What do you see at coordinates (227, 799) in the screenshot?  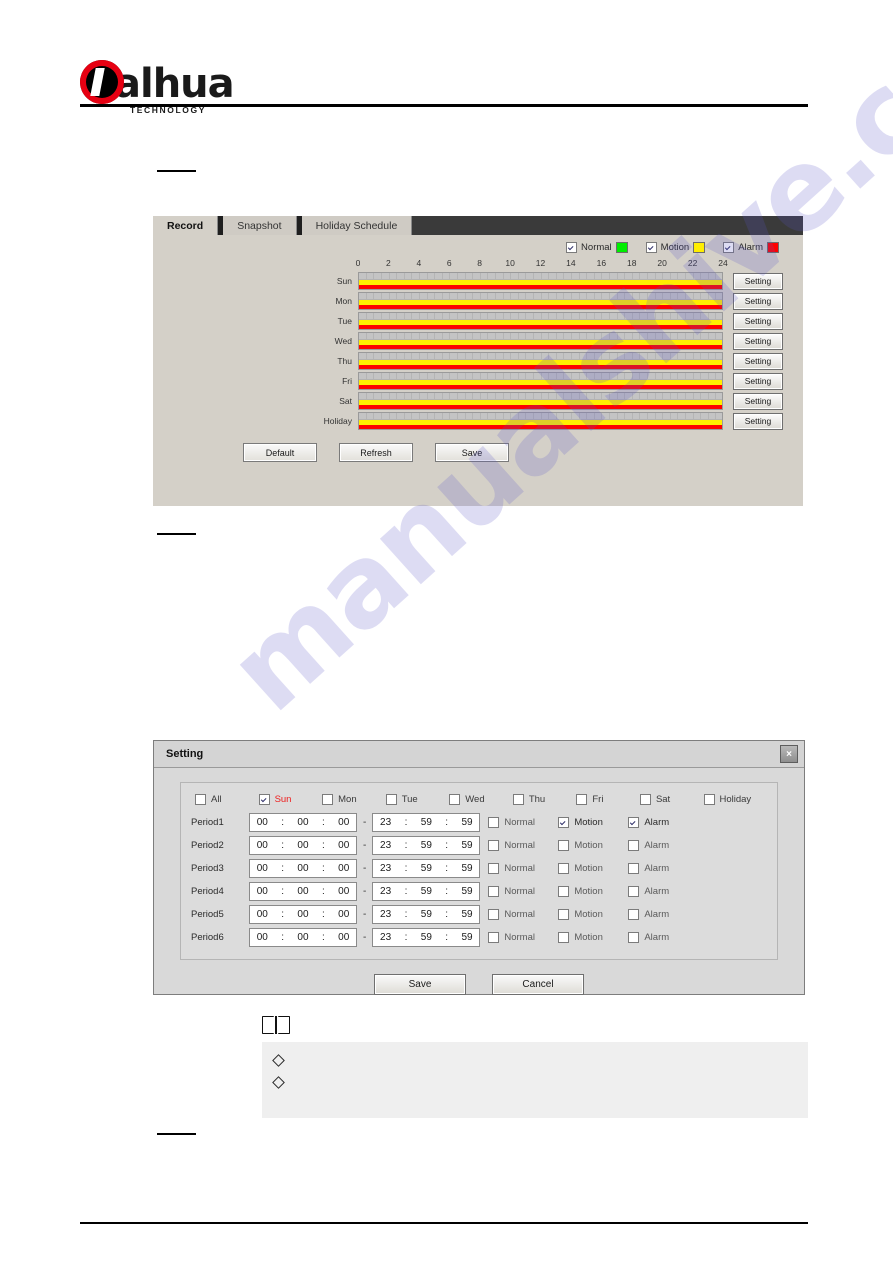 I see `day-checkbox-all: All` at bounding box center [227, 799].